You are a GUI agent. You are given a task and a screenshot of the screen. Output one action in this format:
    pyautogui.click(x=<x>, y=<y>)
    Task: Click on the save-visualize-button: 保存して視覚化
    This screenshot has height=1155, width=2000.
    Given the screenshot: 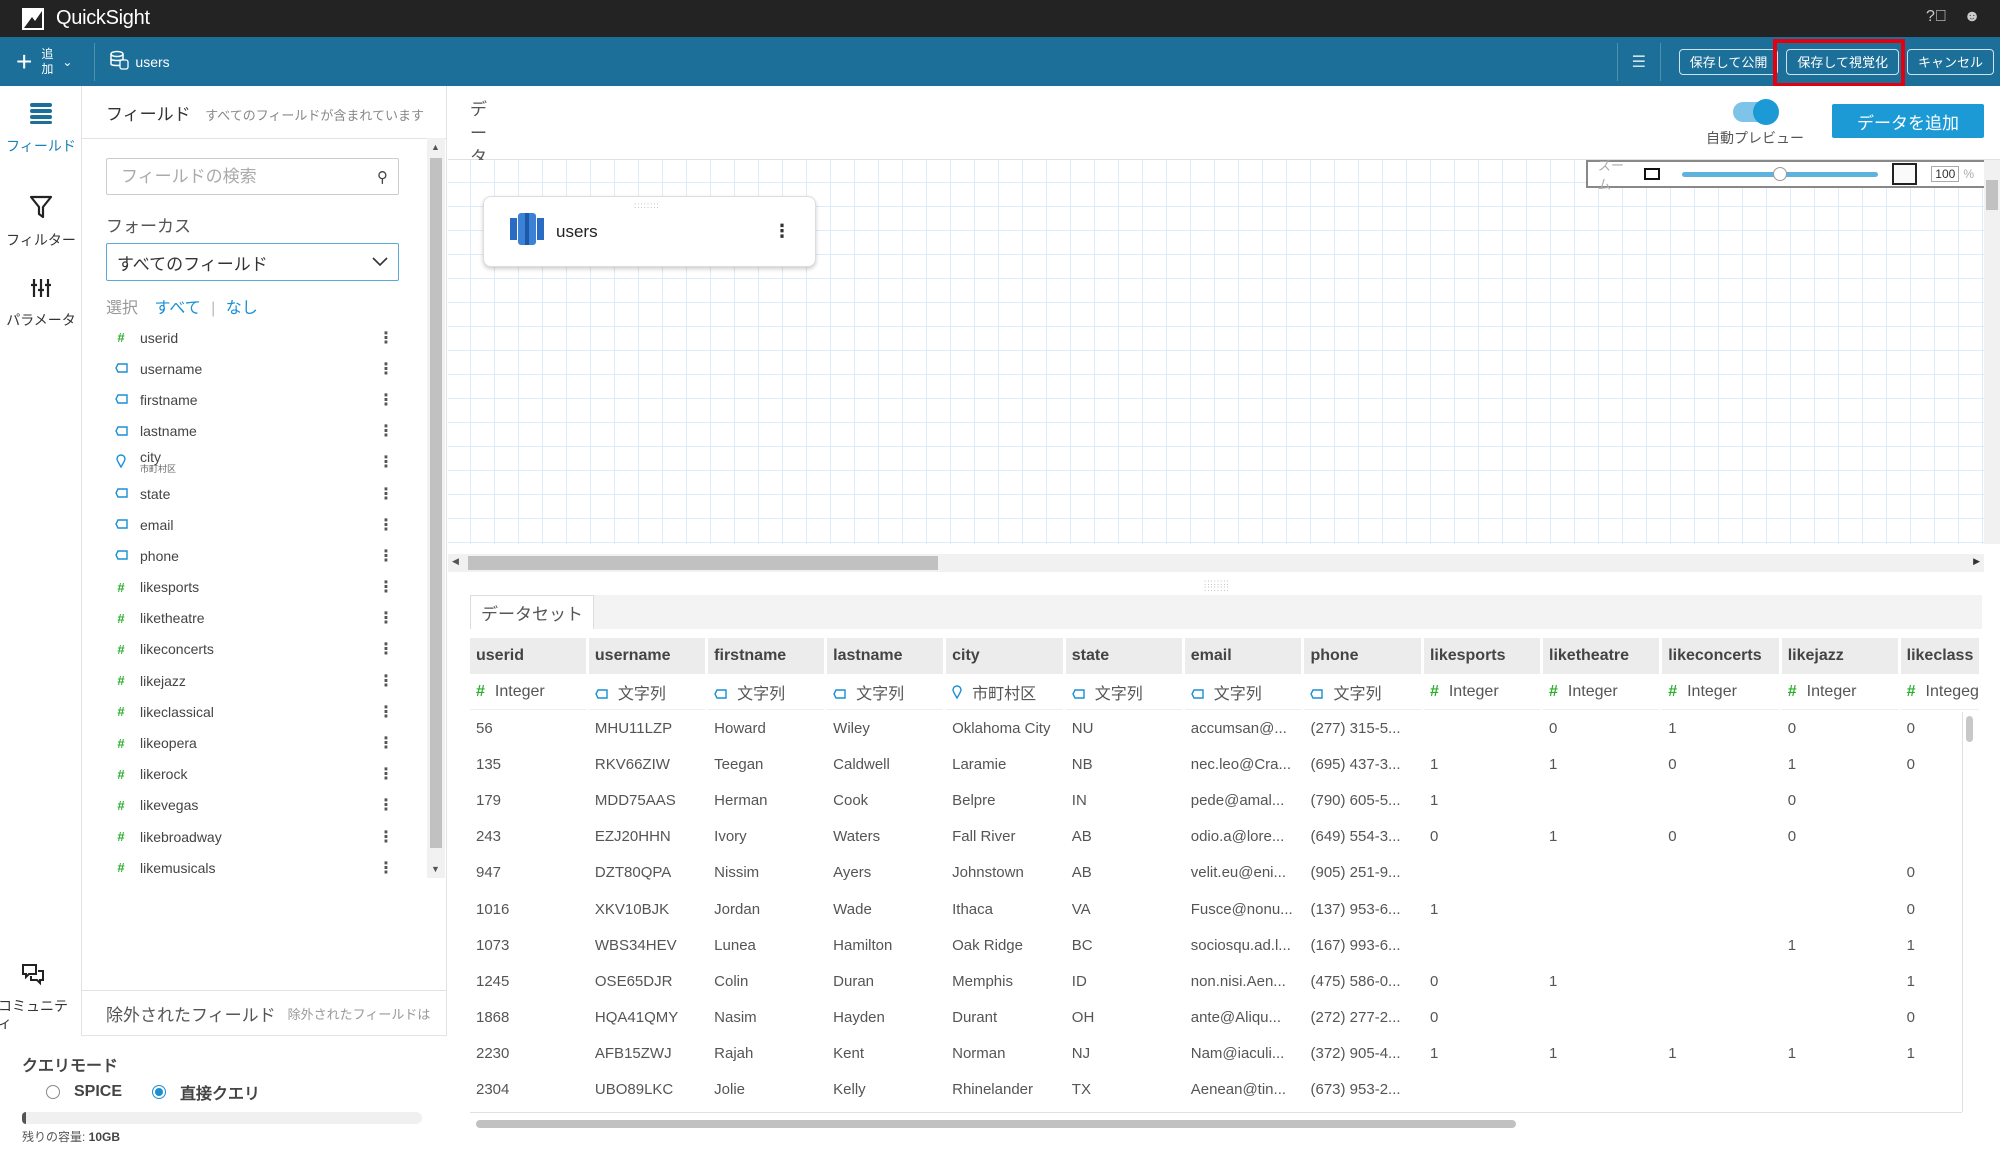 What is the action you would take?
    pyautogui.click(x=1842, y=61)
    